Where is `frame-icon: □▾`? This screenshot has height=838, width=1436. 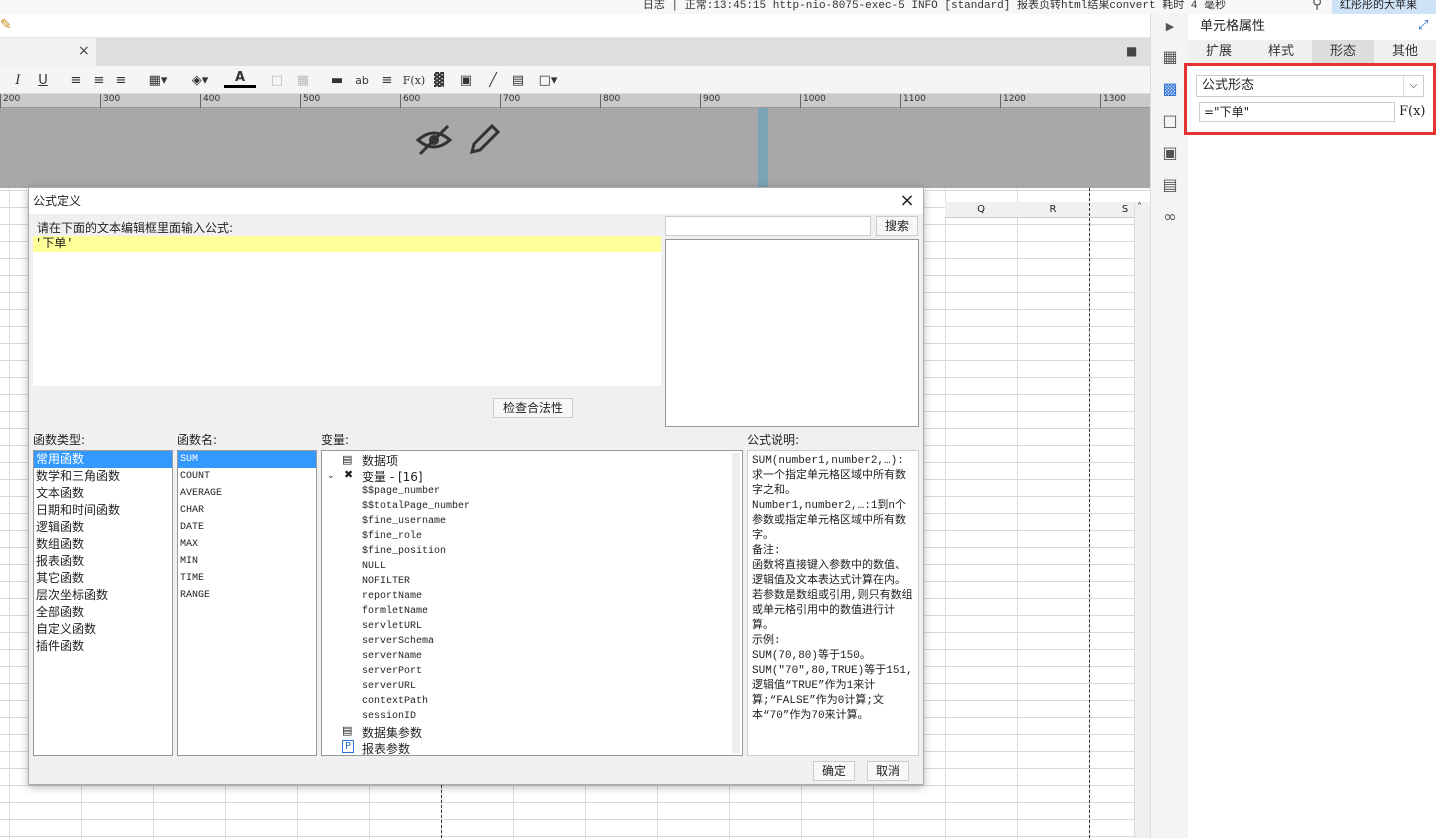 frame-icon: □▾ is located at coordinates (548, 80).